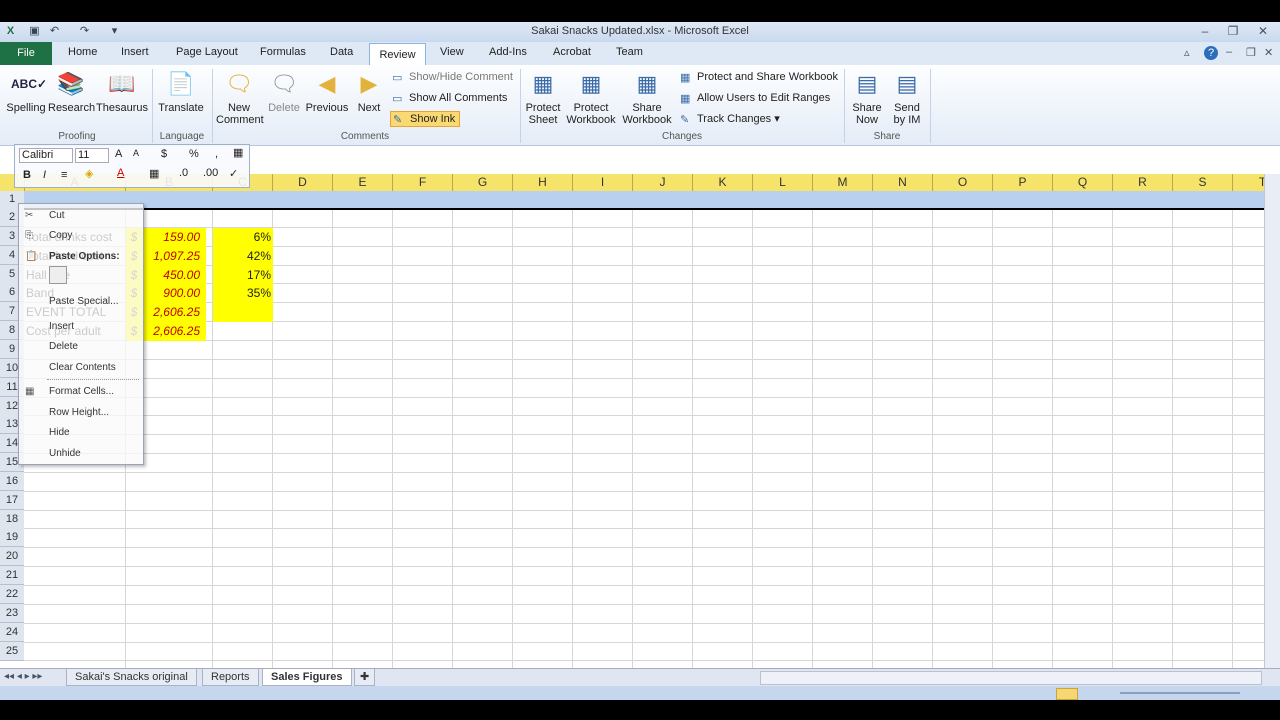 The height and width of the screenshot is (720, 1280). What do you see at coordinates (61, 326) in the screenshot?
I see `menu-item-insert: Insert` at bounding box center [61, 326].